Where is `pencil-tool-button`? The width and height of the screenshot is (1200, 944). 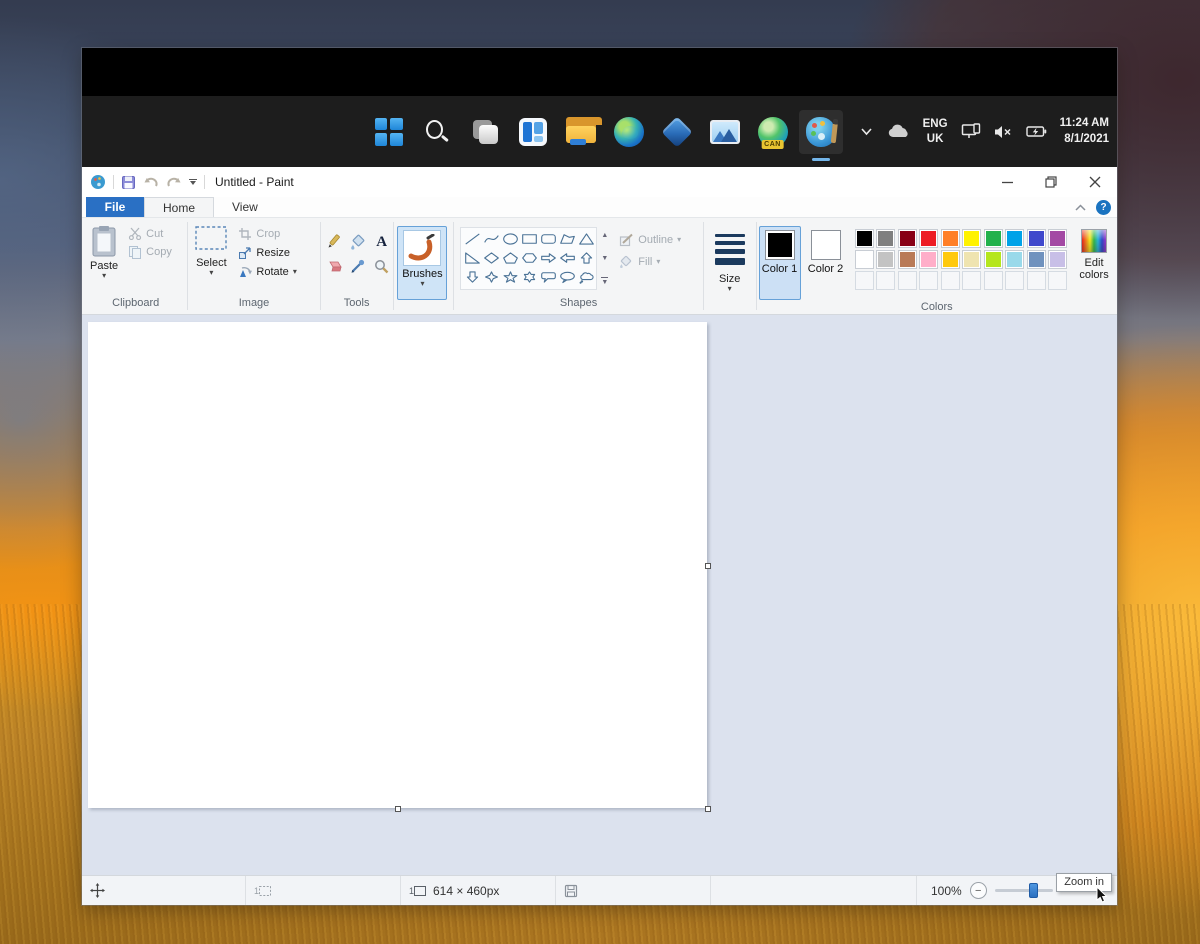 pencil-tool-button is located at coordinates (334, 242).